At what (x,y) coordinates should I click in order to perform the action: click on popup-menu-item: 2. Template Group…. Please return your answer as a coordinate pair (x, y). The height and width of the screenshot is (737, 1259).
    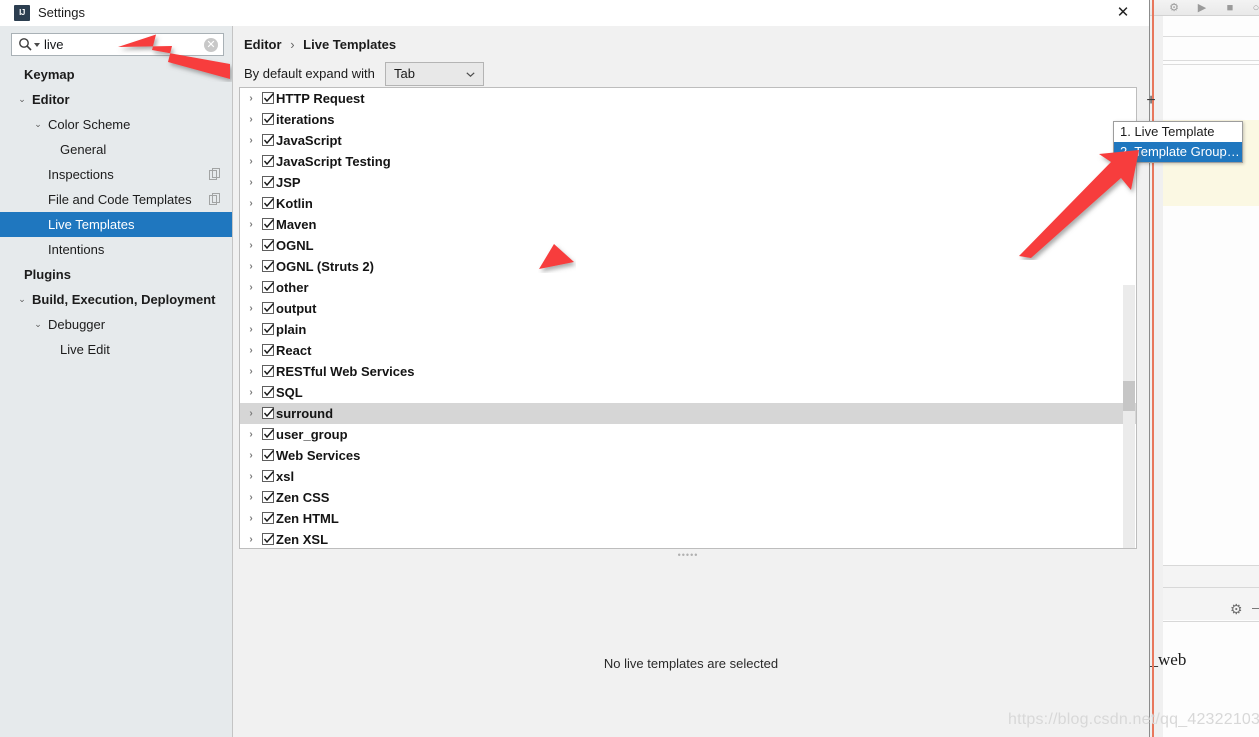
    Looking at the image, I should click on (1178, 152).